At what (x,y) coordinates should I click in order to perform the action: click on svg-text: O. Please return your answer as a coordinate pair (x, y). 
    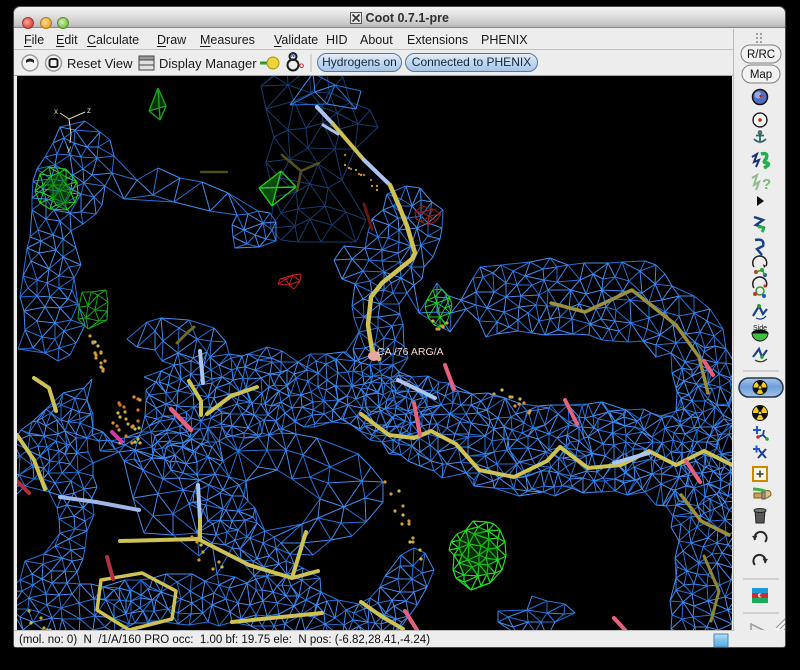
    Looking at the image, I should click on (301, 66).